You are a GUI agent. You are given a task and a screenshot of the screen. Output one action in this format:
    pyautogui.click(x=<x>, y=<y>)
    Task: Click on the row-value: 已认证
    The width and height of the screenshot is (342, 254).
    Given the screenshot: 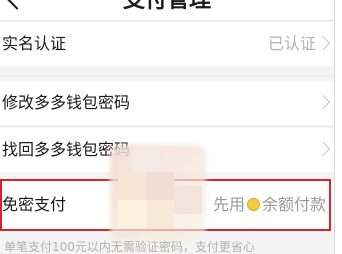 What is the action you would take?
    pyautogui.click(x=291, y=43)
    